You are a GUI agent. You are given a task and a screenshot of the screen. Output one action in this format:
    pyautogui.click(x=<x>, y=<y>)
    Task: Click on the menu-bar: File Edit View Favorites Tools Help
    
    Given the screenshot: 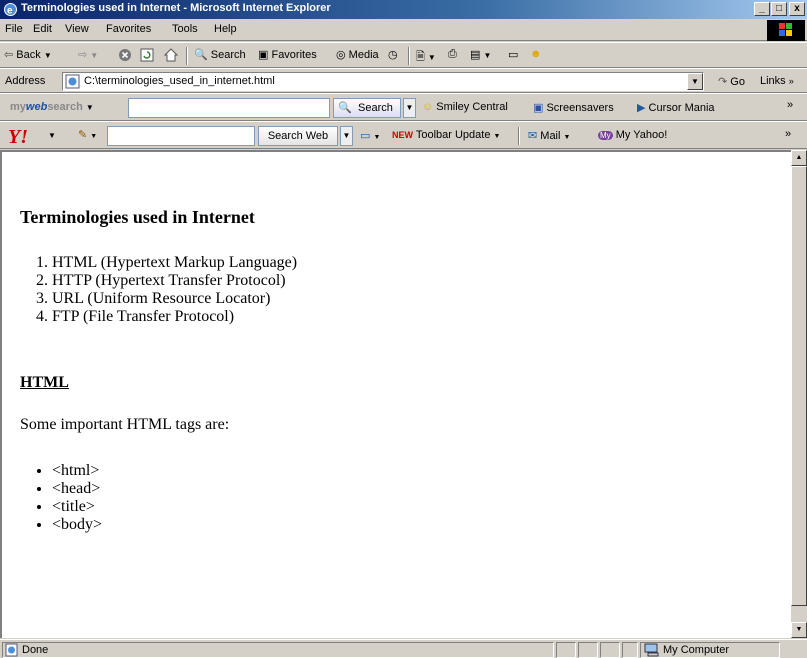 What is the action you would take?
    pyautogui.click(x=403, y=30)
    